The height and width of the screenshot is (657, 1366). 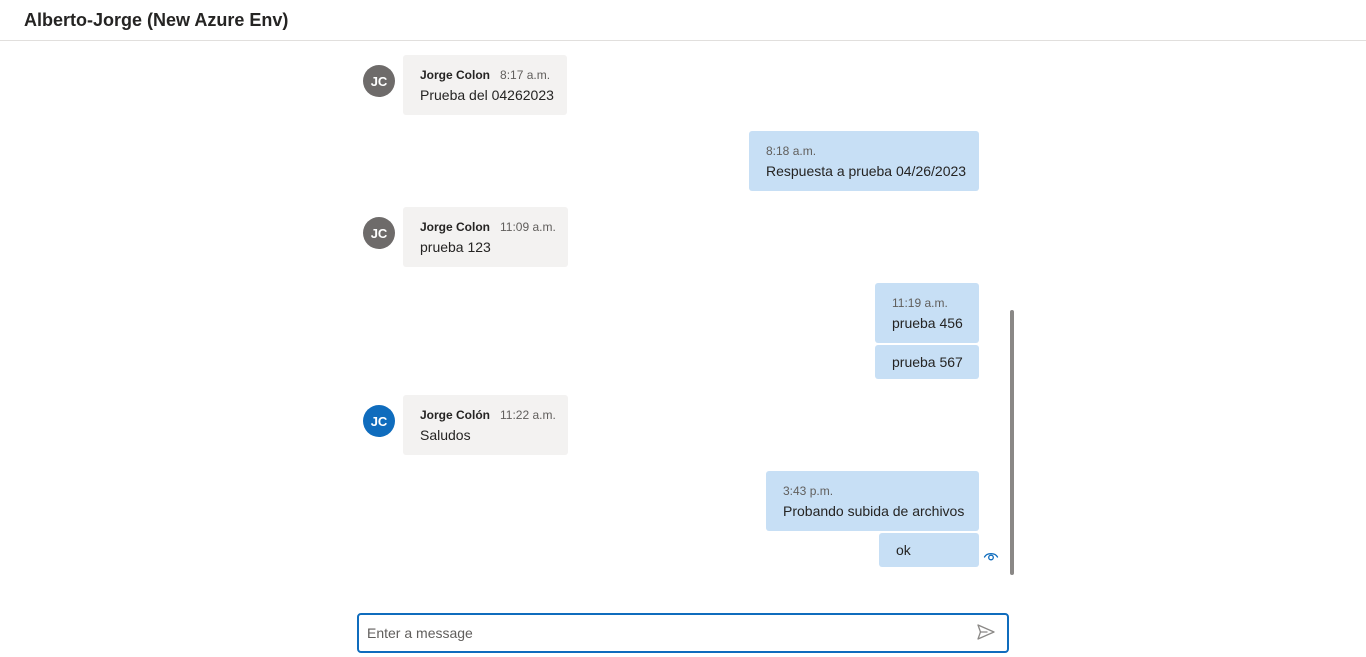 I want to click on message-input, so click(x=667, y=633).